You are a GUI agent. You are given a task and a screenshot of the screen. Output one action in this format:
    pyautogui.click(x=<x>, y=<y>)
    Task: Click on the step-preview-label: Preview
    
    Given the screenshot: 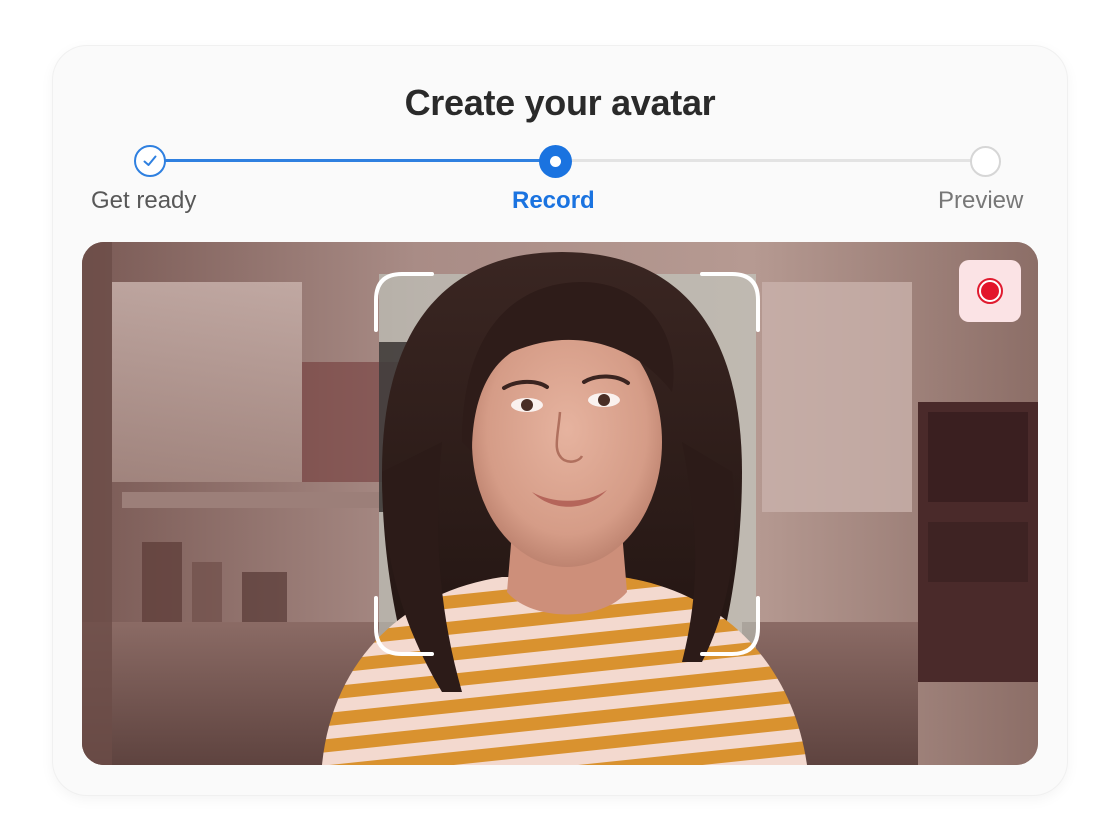 What is the action you would take?
    pyautogui.click(x=980, y=201)
    